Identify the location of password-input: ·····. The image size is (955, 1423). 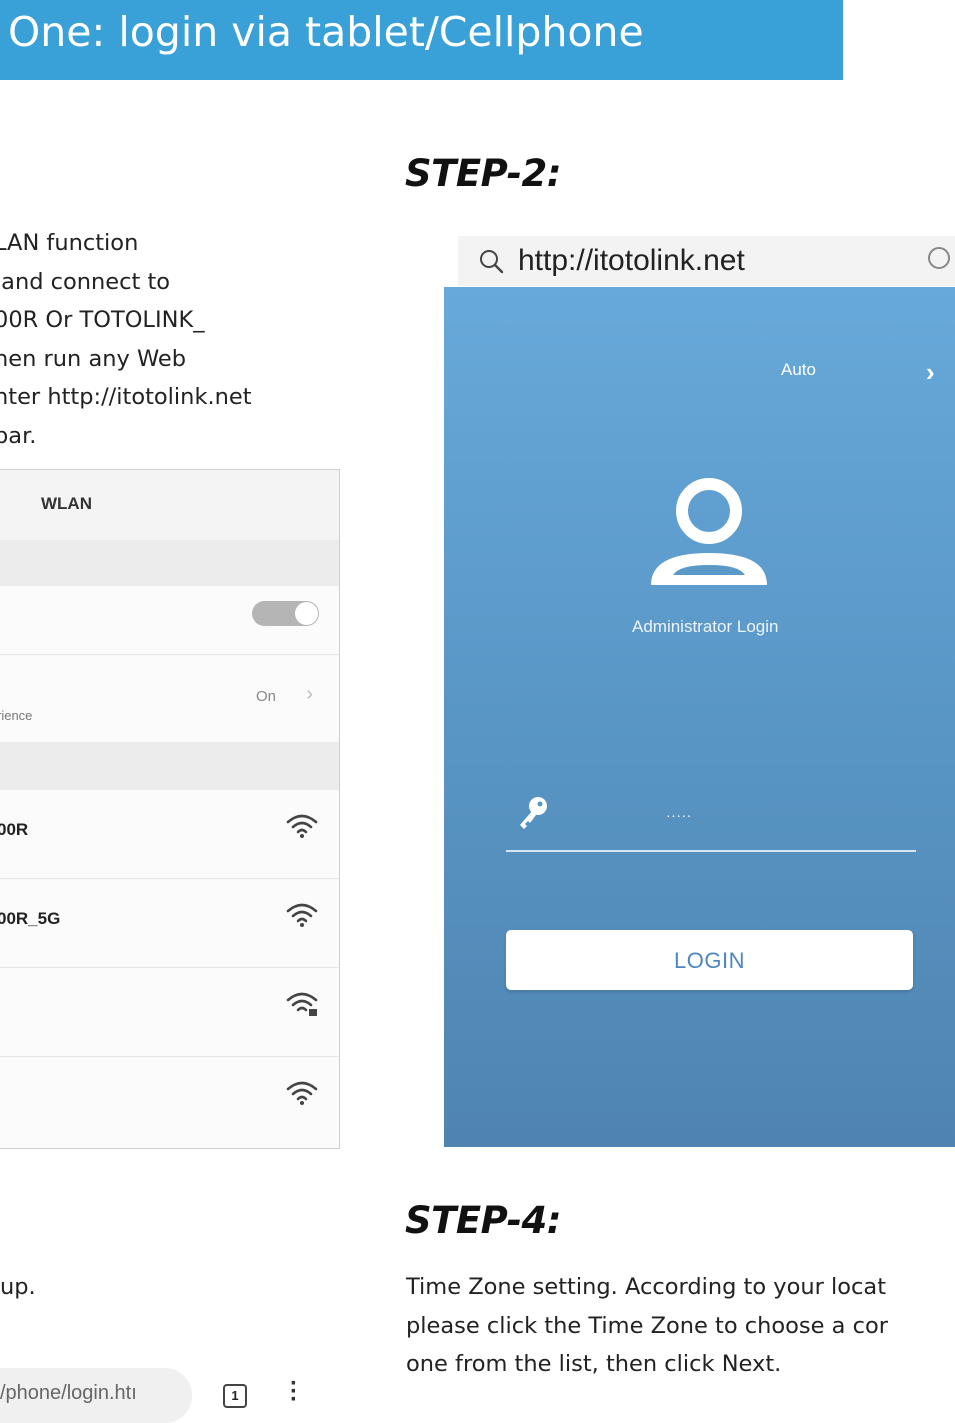
(679, 815).